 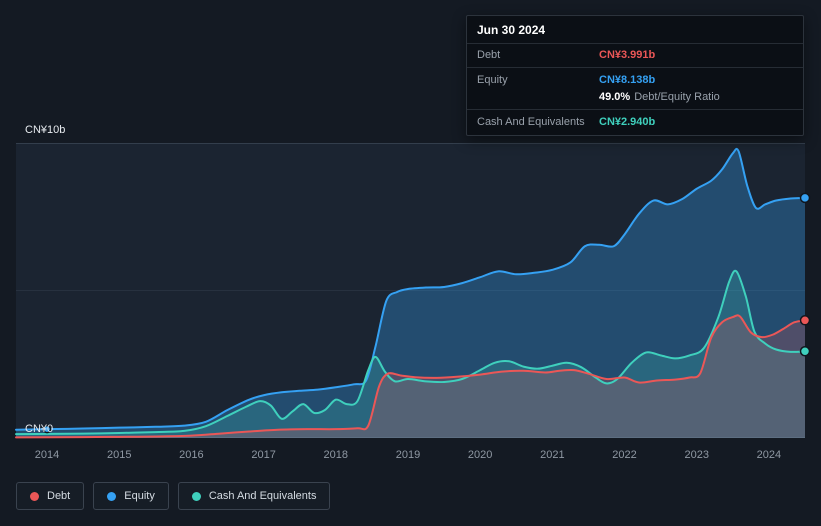 I want to click on x-axis-tick-2018: 2018, so click(x=336, y=455).